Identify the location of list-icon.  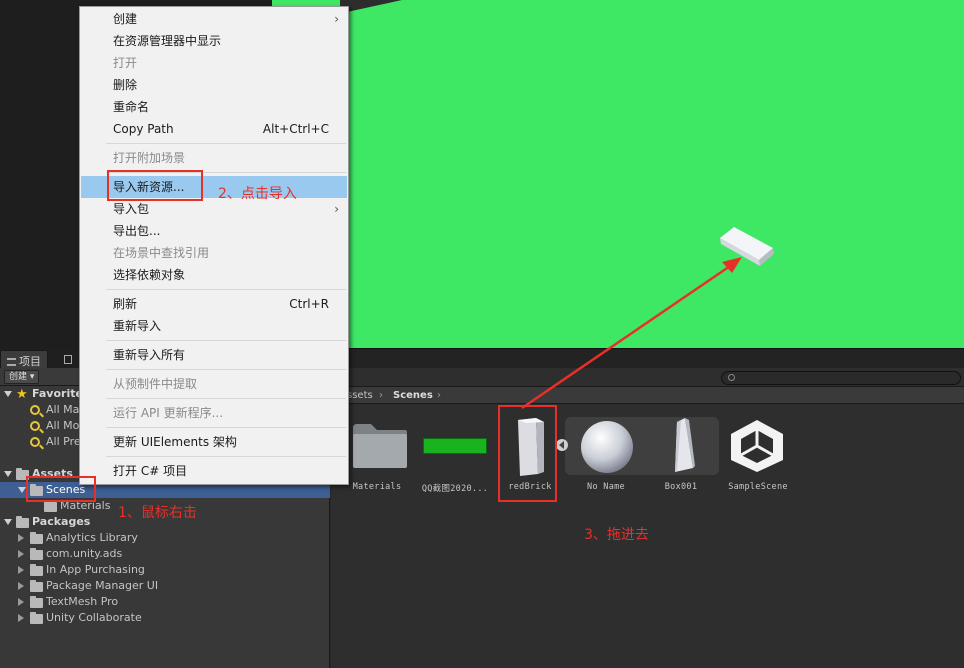
(11, 362).